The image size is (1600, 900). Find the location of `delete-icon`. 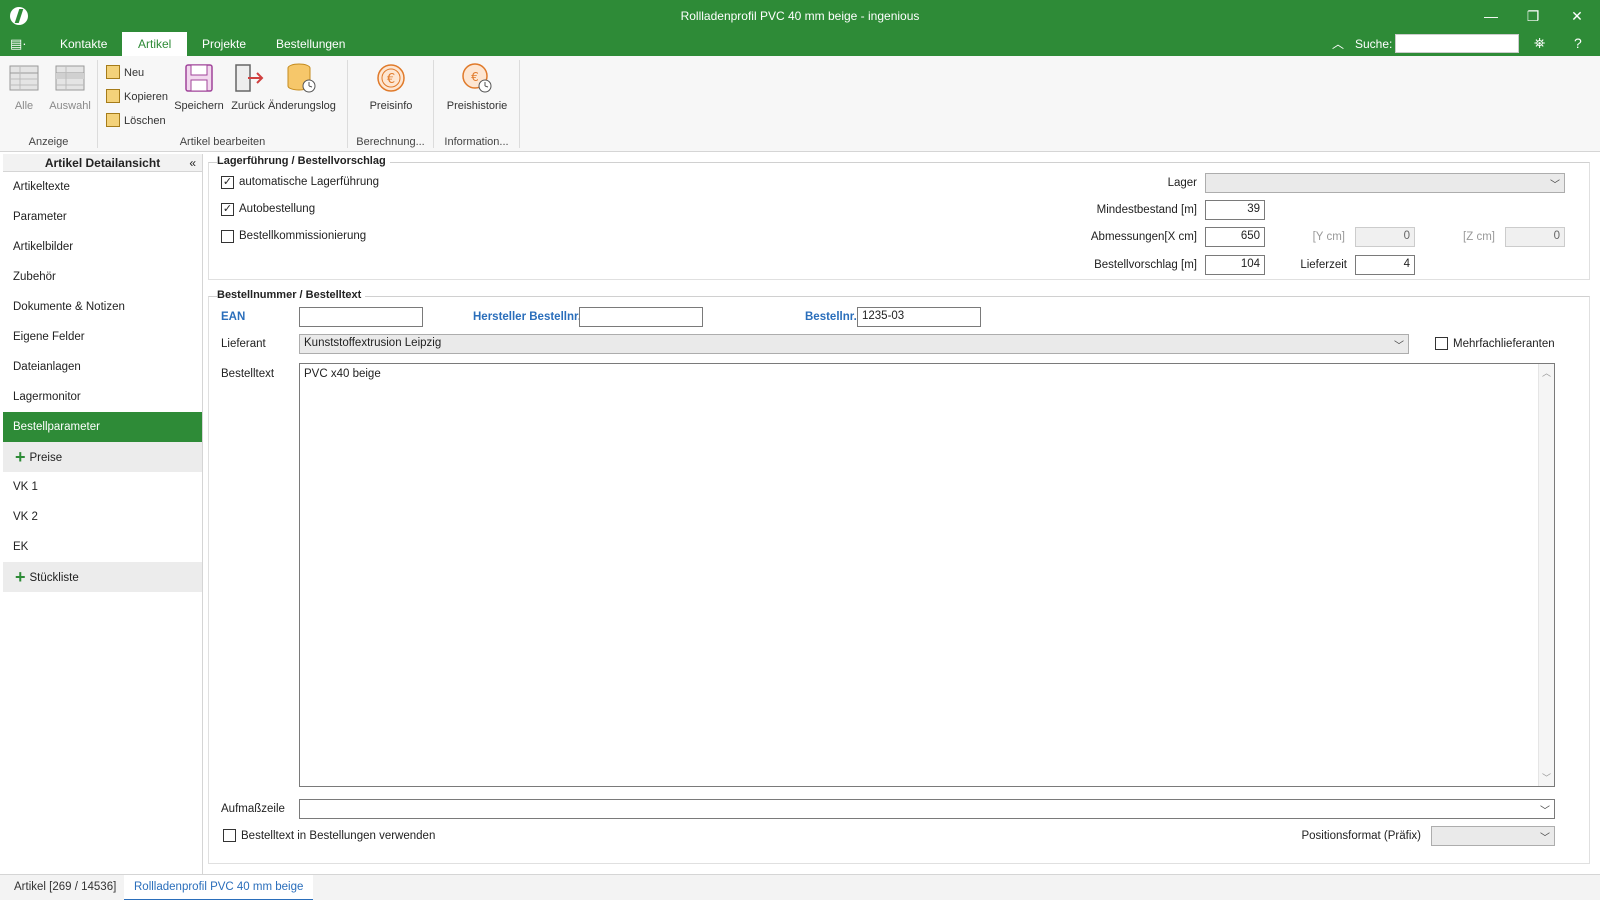

delete-icon is located at coordinates (113, 120).